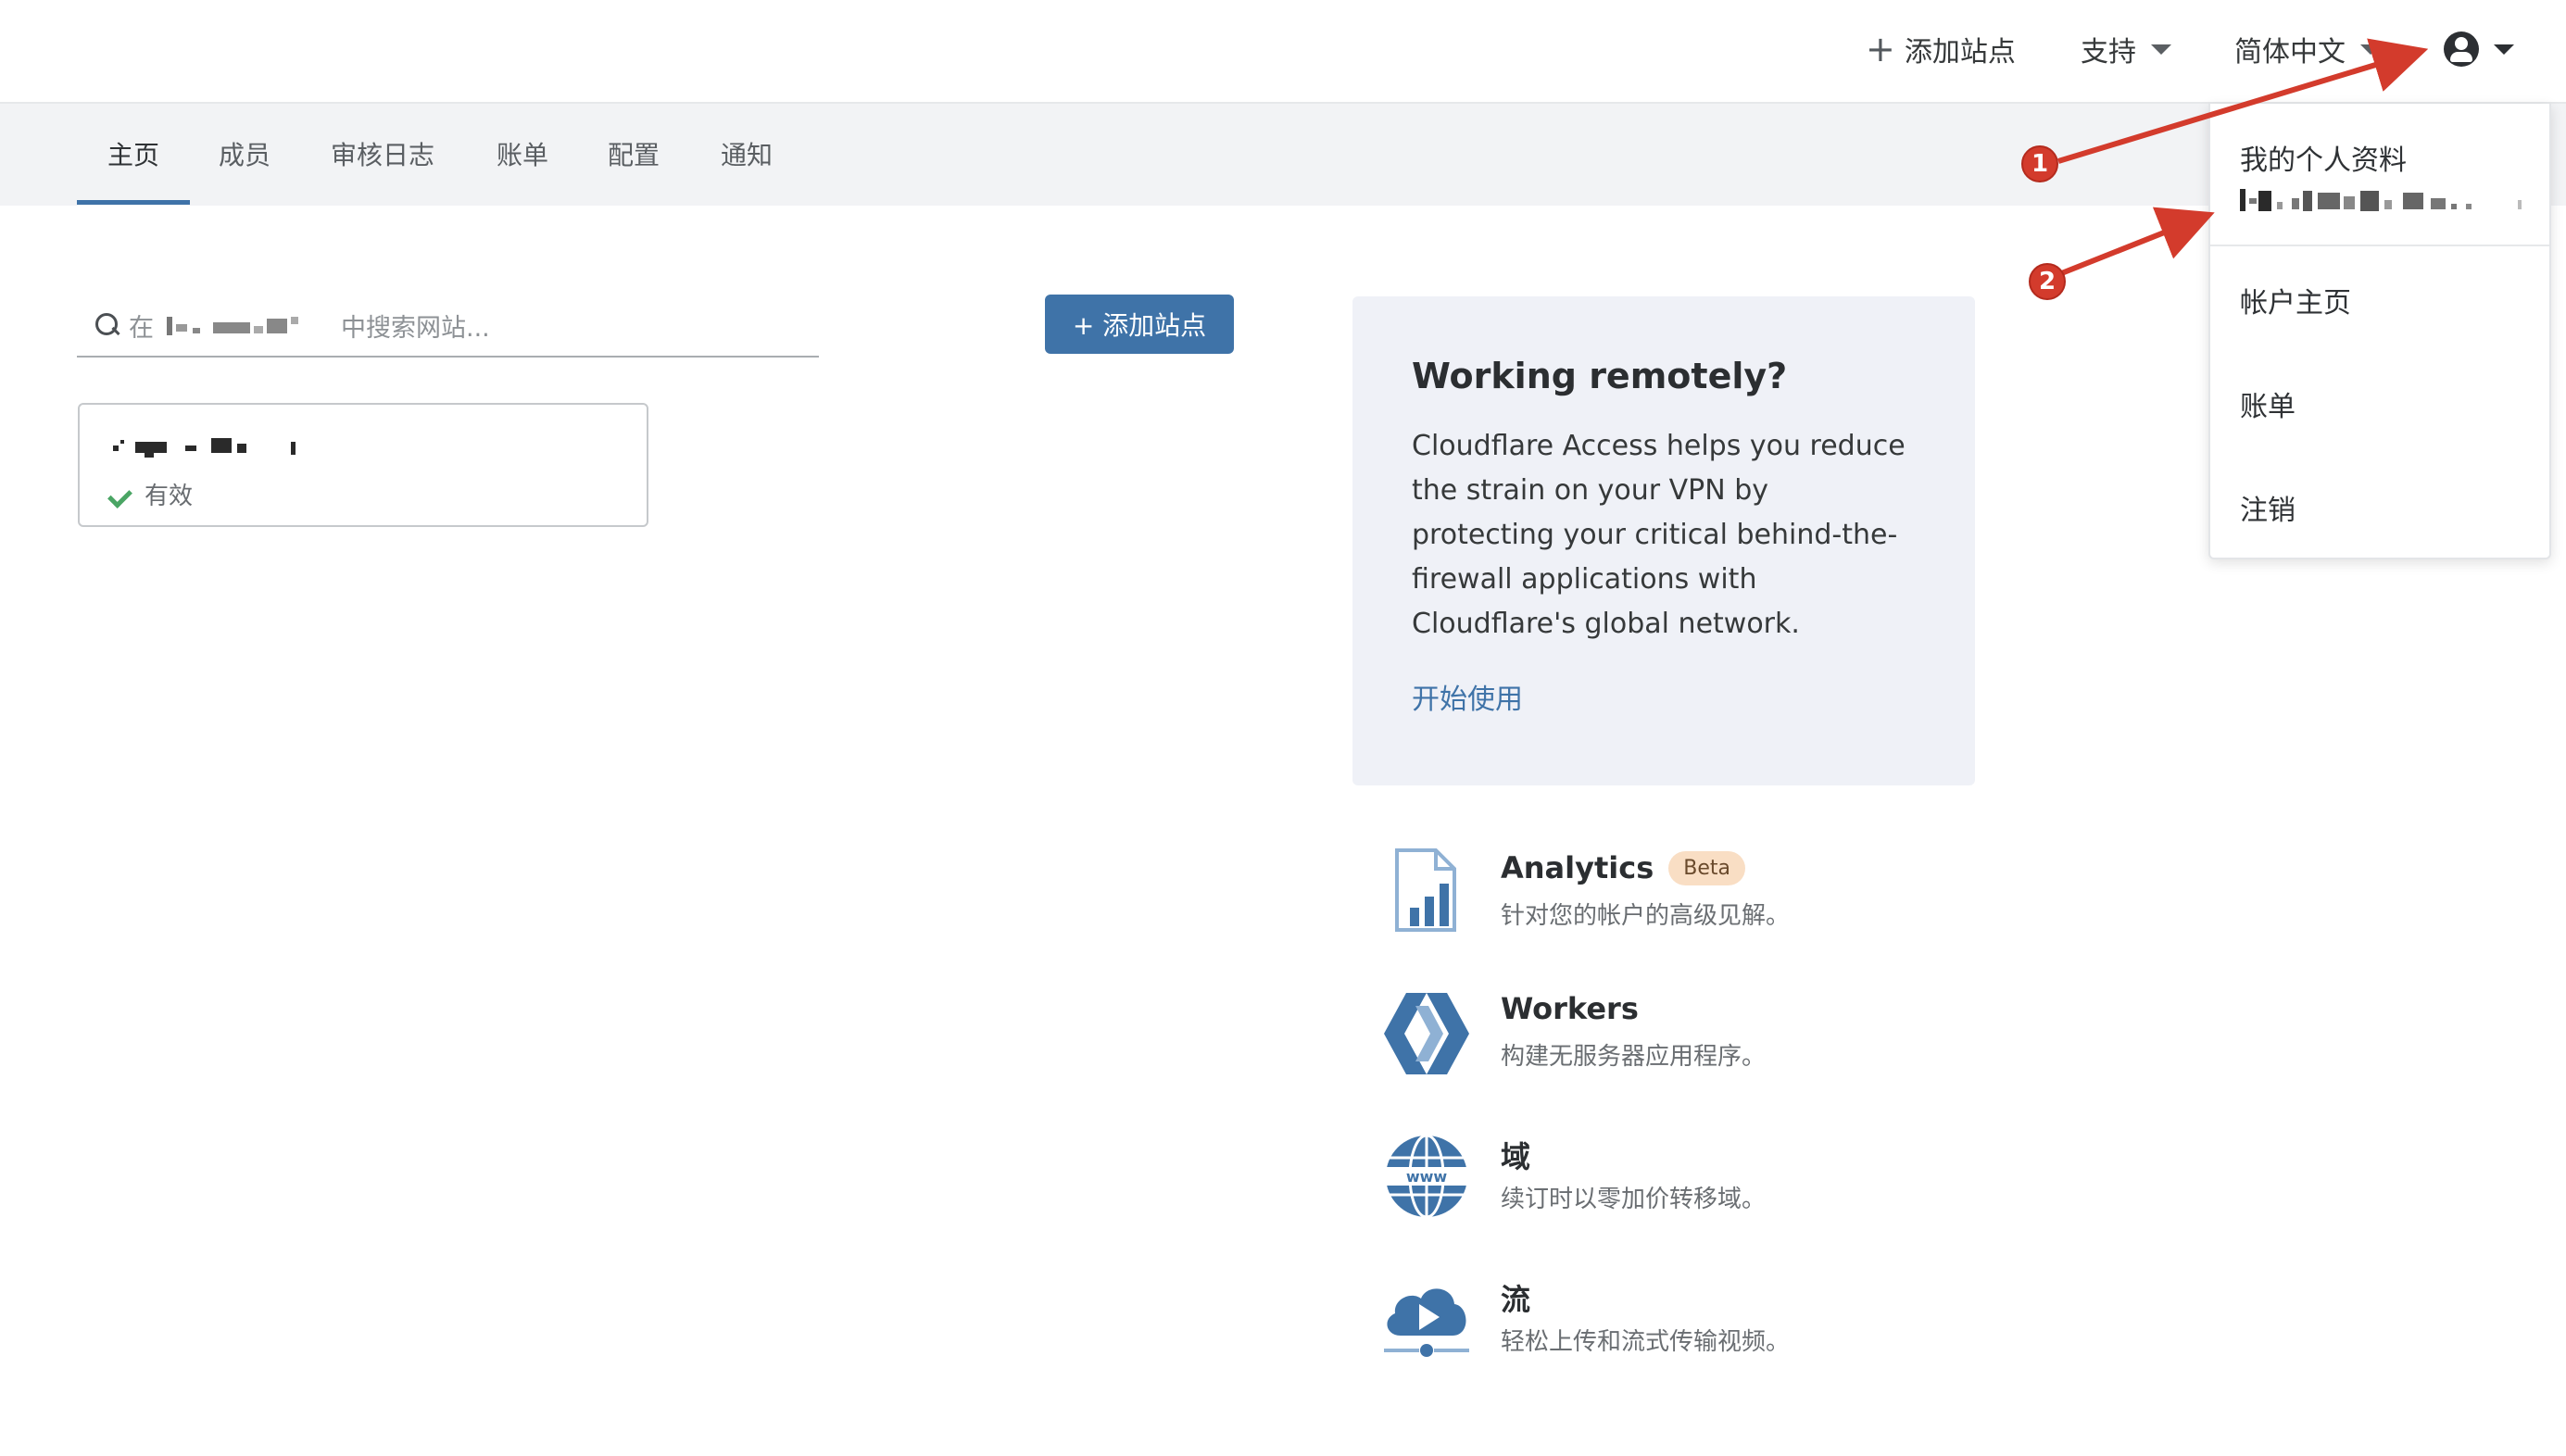  What do you see at coordinates (1600, 376) in the screenshot?
I see `working-remotely-title: Working remotely?` at bounding box center [1600, 376].